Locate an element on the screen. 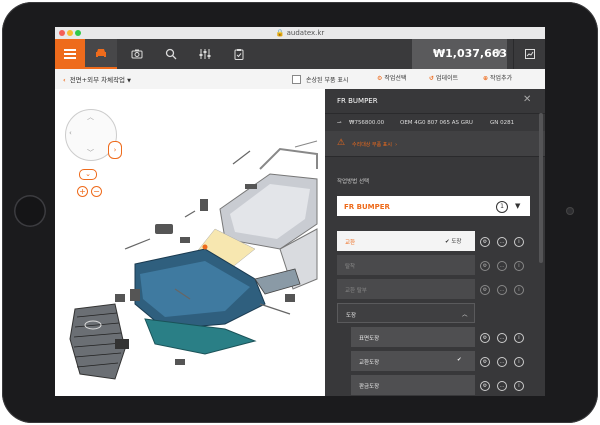 The width and height of the screenshot is (600, 425). car-icon is located at coordinates (101, 53).